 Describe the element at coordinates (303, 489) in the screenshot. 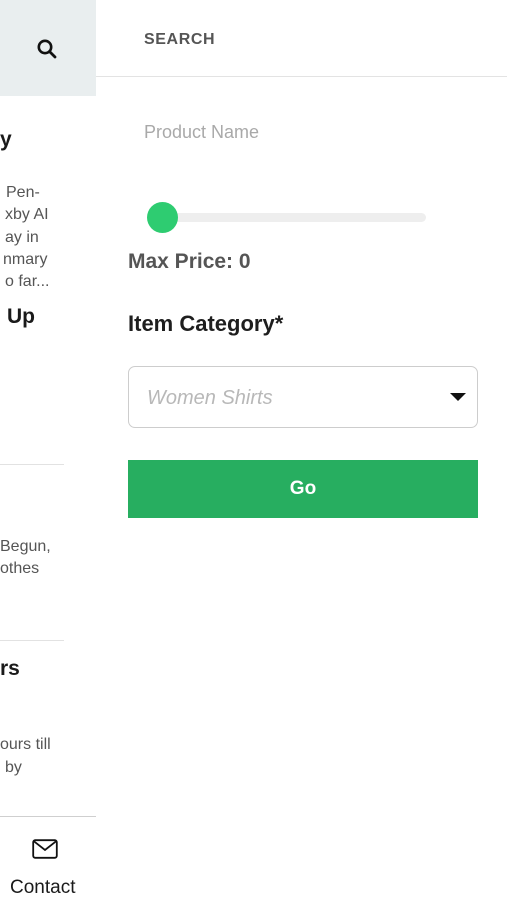

I see `go-button: Go` at that location.